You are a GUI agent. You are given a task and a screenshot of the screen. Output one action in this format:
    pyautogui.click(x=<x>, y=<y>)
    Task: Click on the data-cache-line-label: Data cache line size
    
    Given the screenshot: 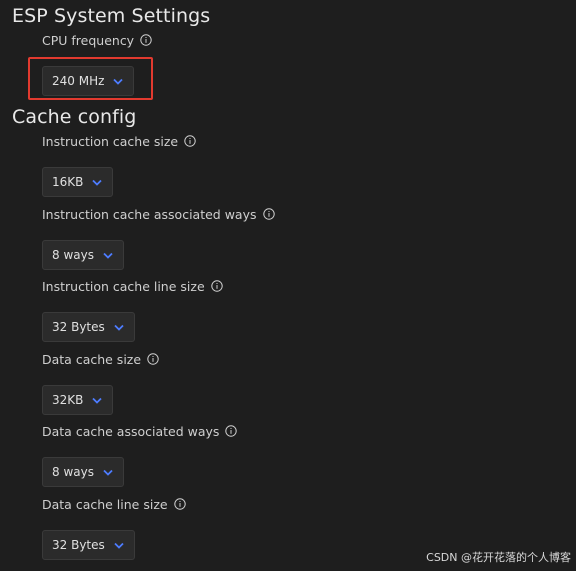 What is the action you would take?
    pyautogui.click(x=105, y=504)
    